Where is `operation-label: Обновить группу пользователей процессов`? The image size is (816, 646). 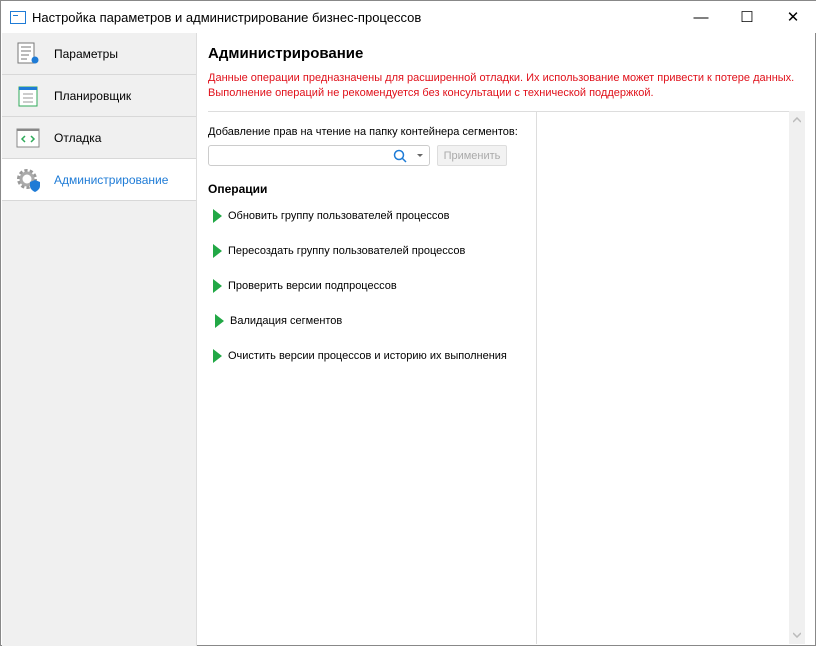 operation-label: Обновить группу пользователей процессов is located at coordinates (339, 216).